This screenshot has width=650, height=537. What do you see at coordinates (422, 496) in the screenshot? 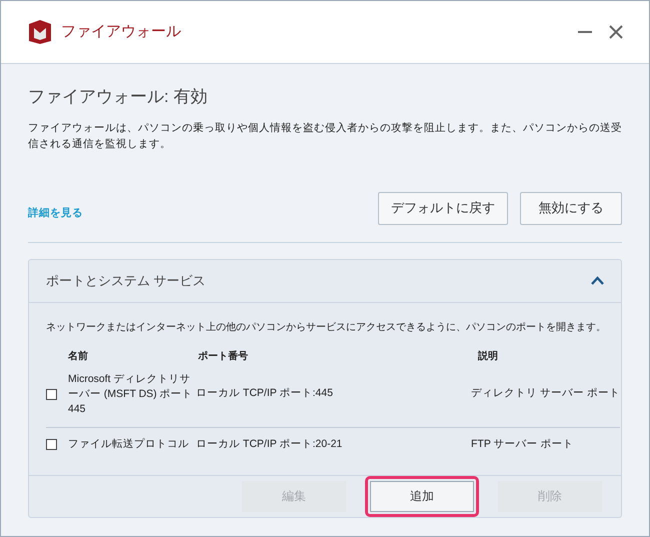
I see `panel-button: 追加` at bounding box center [422, 496].